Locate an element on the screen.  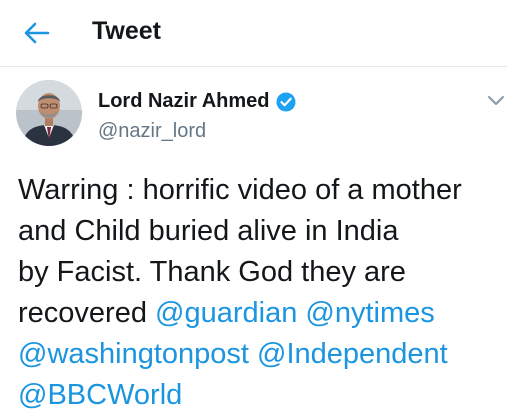
tweet-menu-button is located at coordinates (496, 101).